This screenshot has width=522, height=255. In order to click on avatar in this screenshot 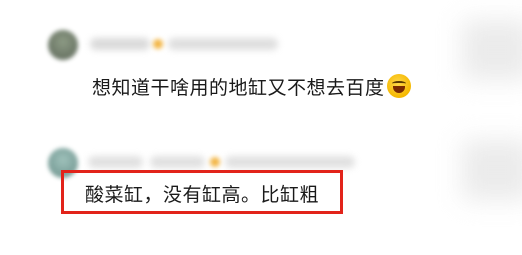, I will do `click(63, 45)`.